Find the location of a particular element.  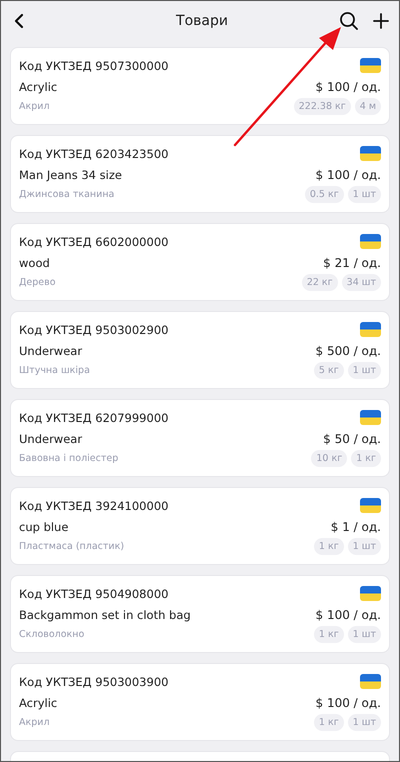

quantity-chip: 34 шт is located at coordinates (361, 282).